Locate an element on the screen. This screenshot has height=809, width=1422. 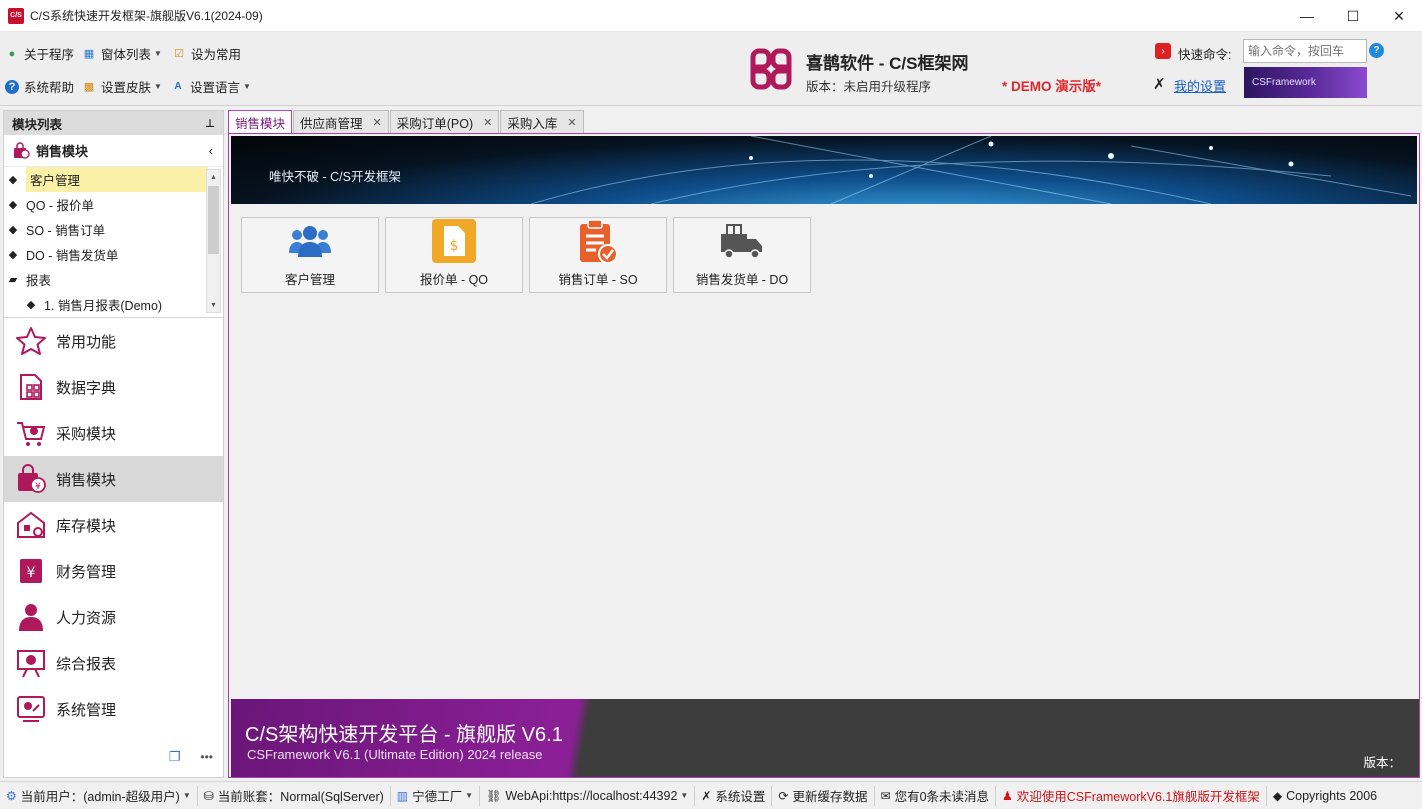
tree-item-customers: ◆ 客户管理 is located at coordinates (113, 179).